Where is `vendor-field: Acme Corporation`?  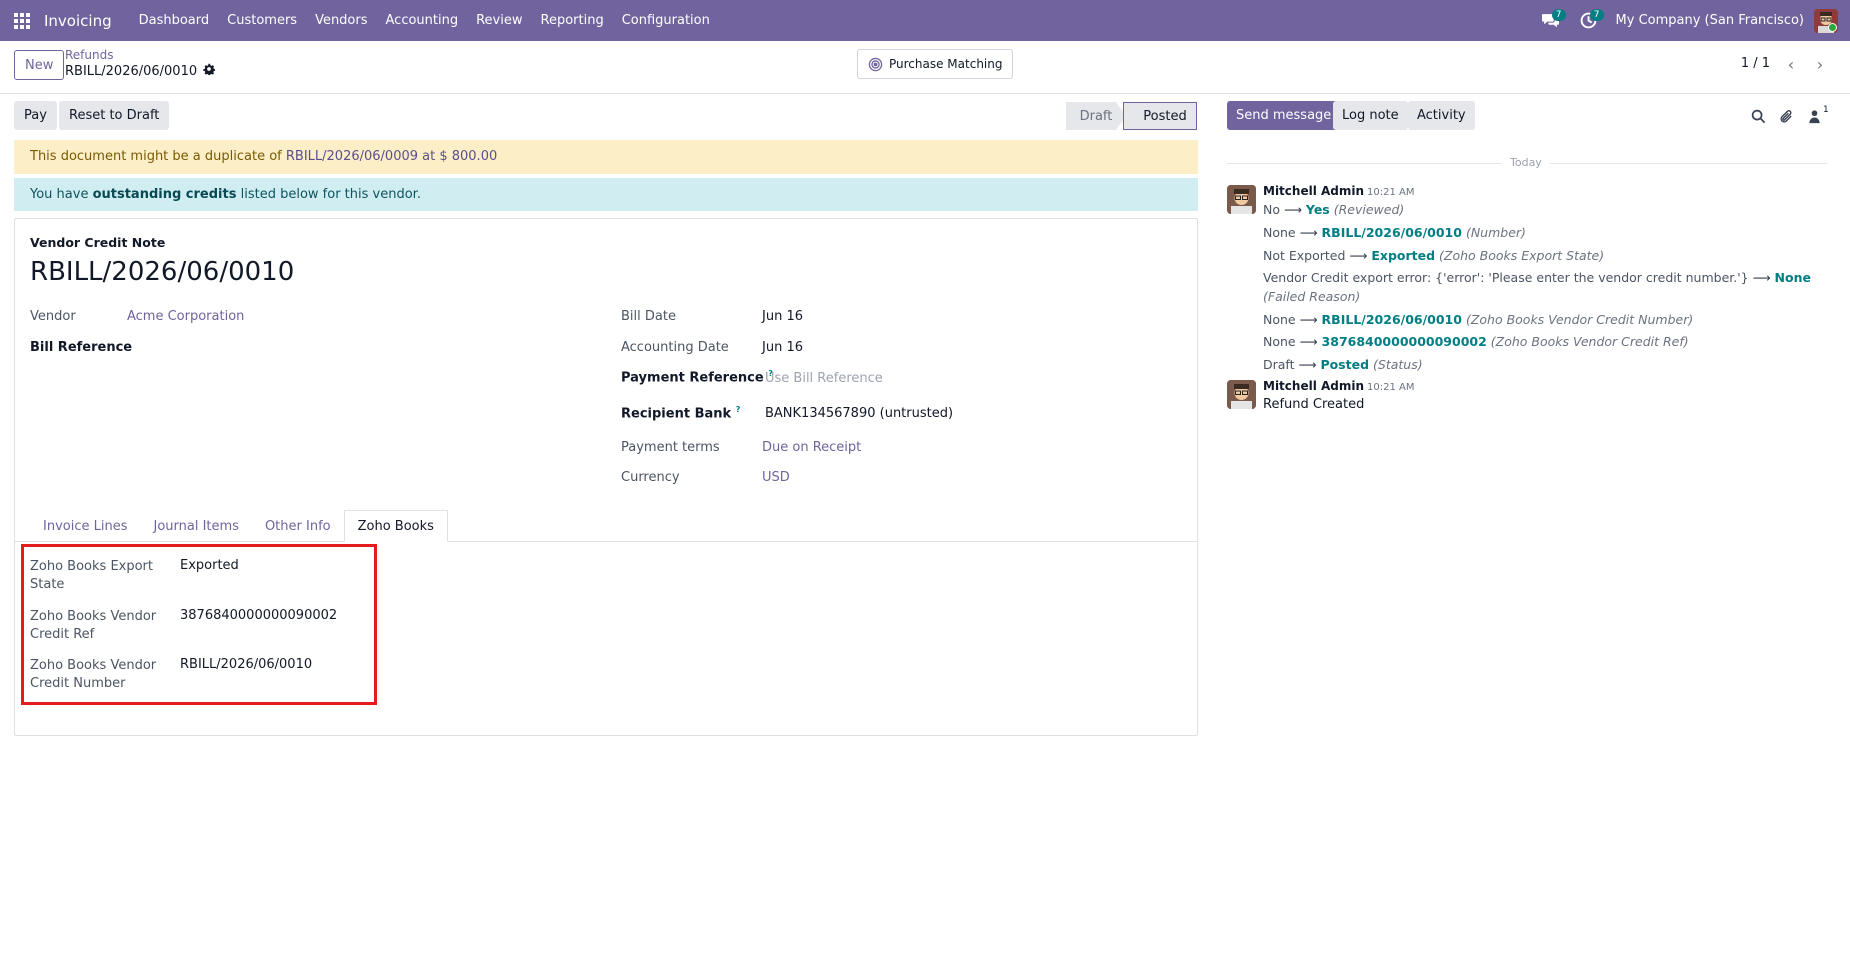
vendor-field: Acme Corporation is located at coordinates (185, 316).